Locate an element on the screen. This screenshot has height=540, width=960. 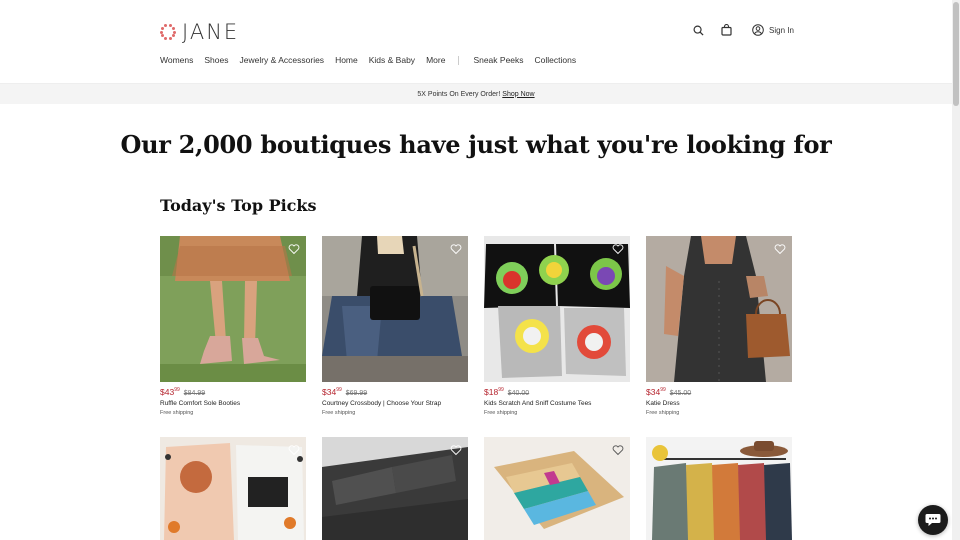
brand-logo: JANE is located at coordinates (199, 32).